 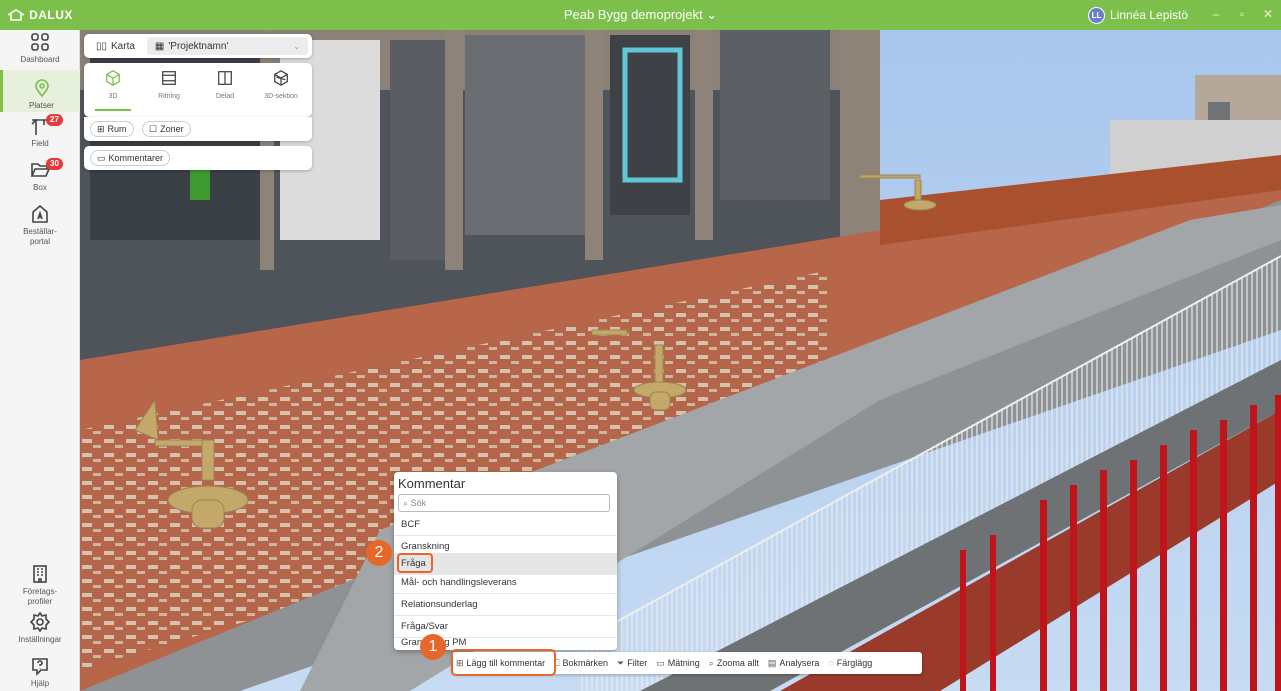 I want to click on sidebar-item-installningar: Inställningar, so click(x=40, y=630).